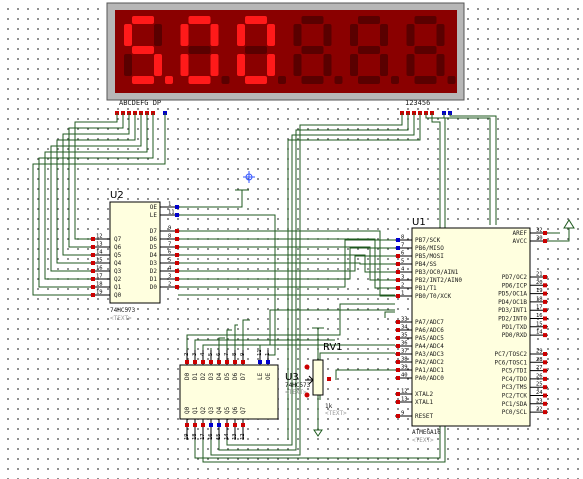 This screenshot has width=583, height=479. What do you see at coordinates (154, 239) in the screenshot?
I see `pin-name: D6` at bounding box center [154, 239].